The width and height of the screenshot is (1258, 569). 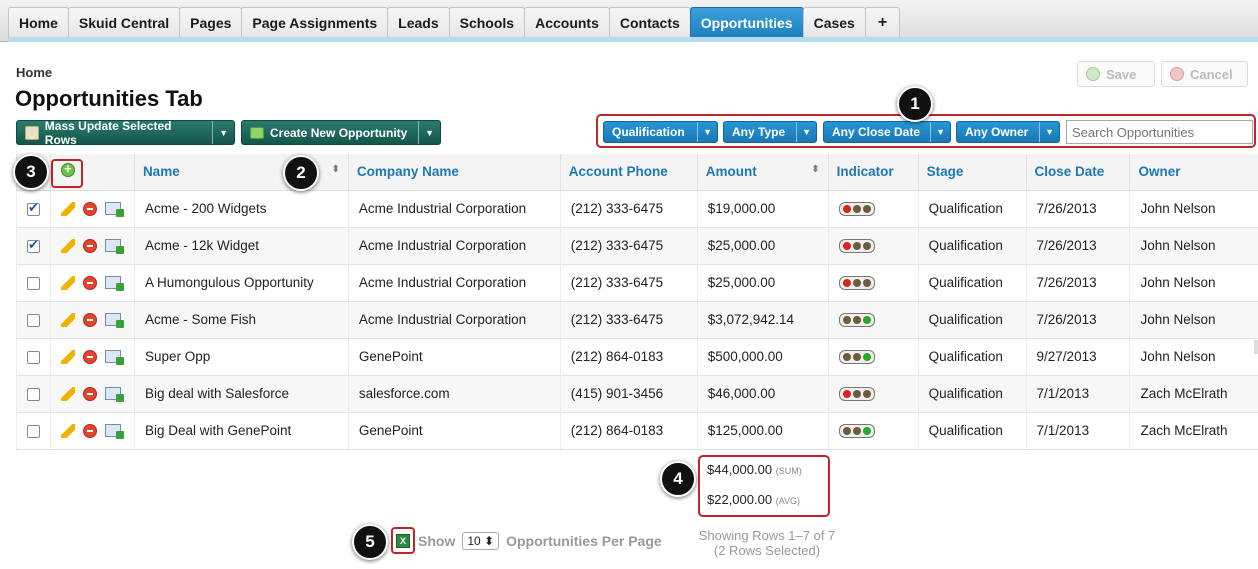 I want to click on column-header-amount: Amount ⬍, so click(x=762, y=172).